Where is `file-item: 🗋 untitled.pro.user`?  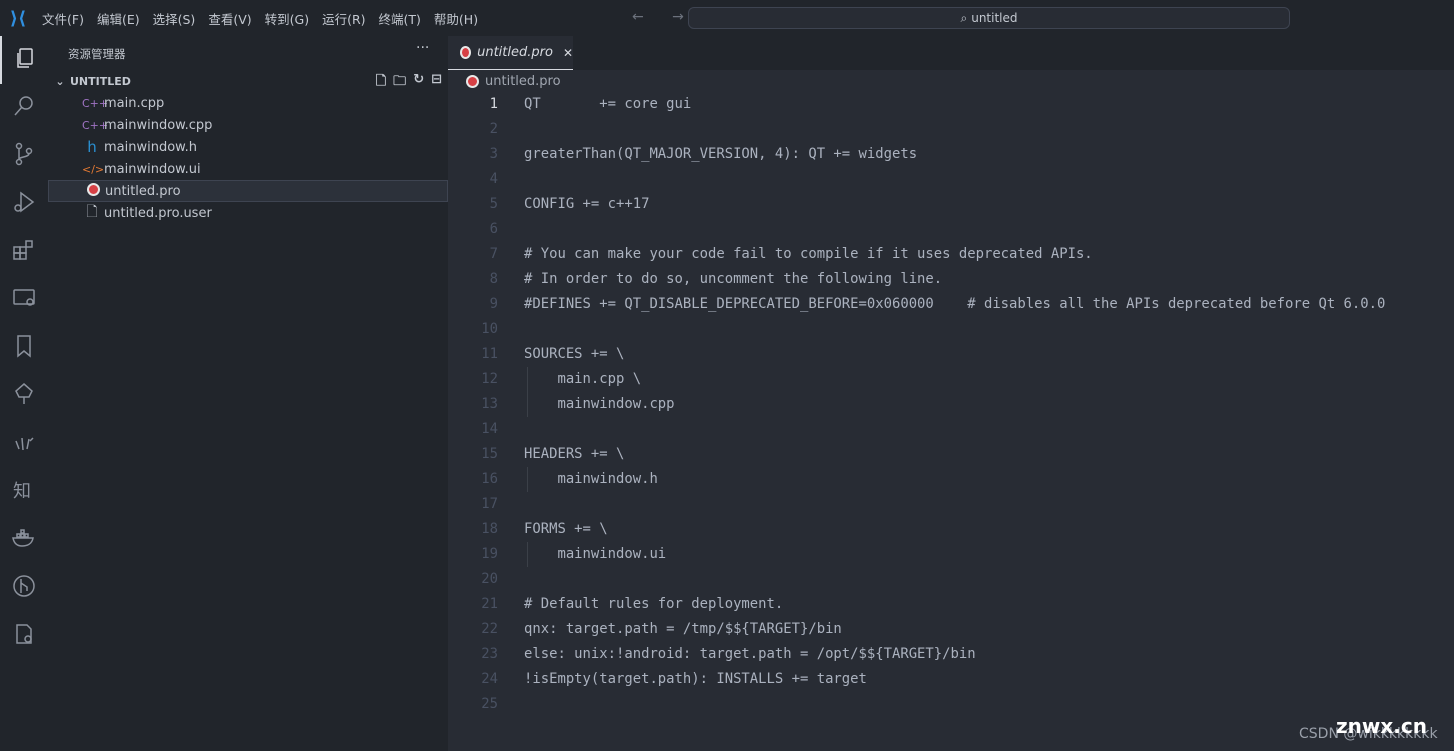 file-item: 🗋 untitled.pro.user is located at coordinates (248, 213).